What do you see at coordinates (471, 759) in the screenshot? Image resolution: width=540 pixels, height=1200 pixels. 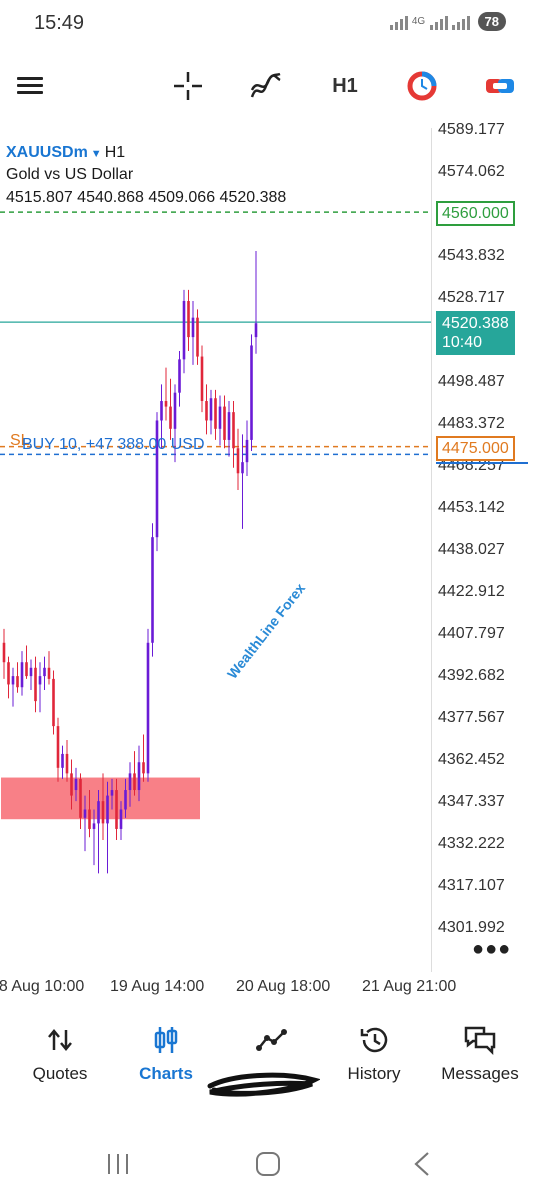 I see `price-tick: 4362.452` at bounding box center [471, 759].